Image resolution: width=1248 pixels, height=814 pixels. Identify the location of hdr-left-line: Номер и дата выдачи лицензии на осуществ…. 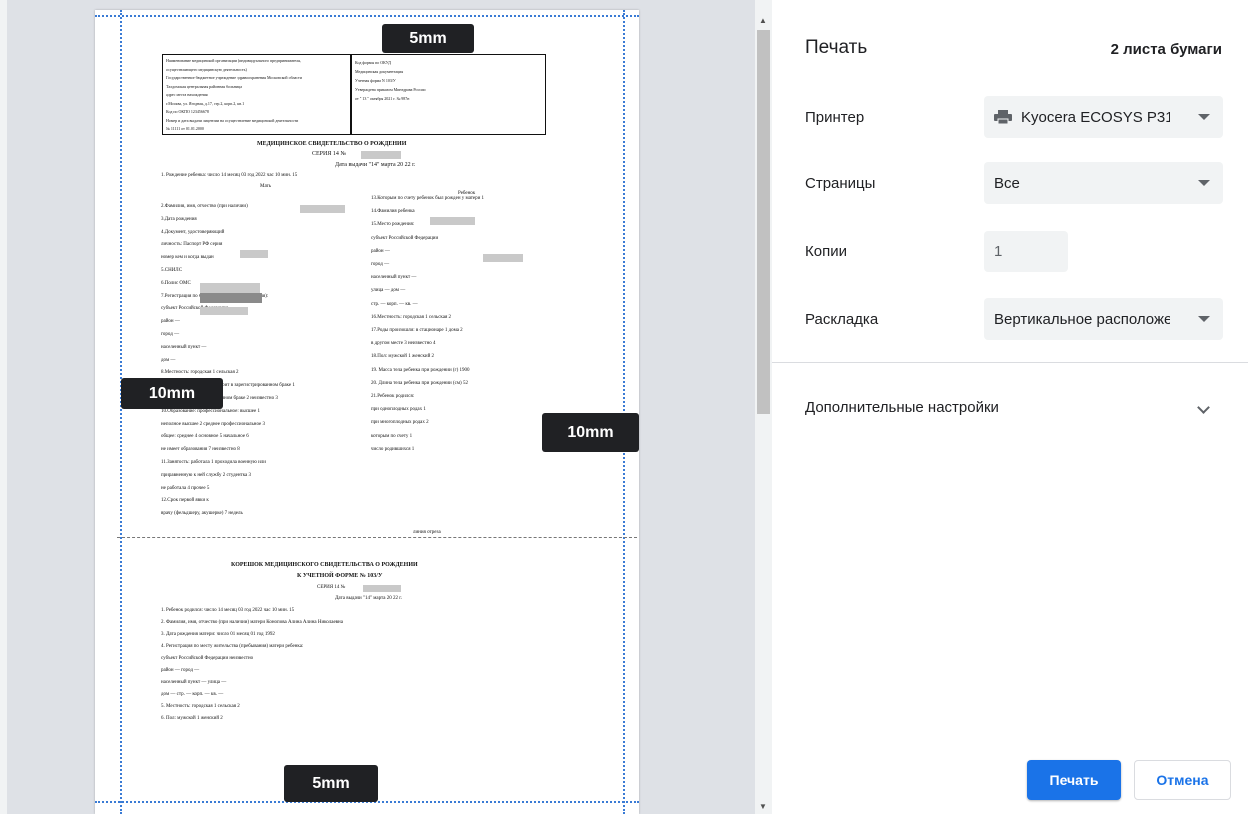
(232, 120).